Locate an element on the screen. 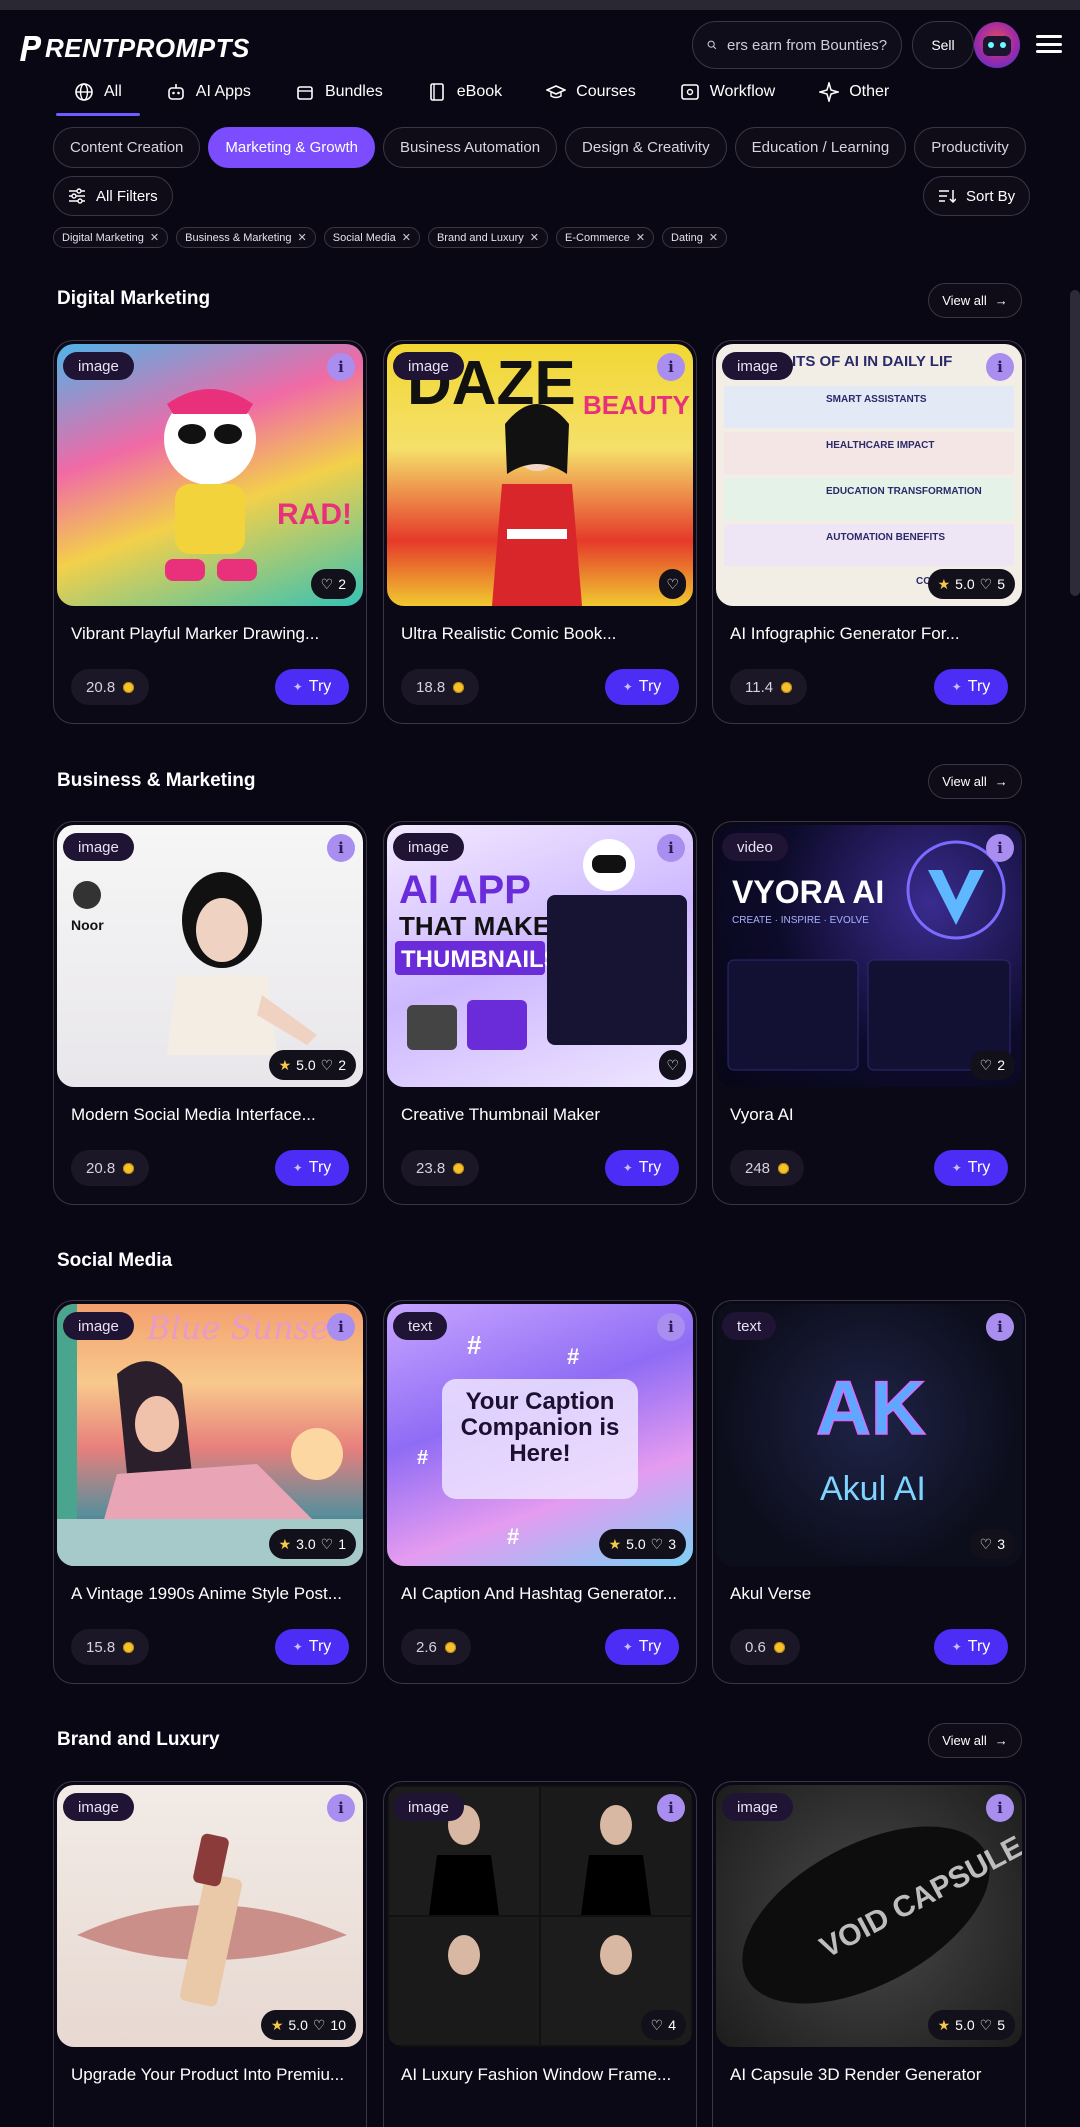  card-title: Akul Verse is located at coordinates (872, 1594).